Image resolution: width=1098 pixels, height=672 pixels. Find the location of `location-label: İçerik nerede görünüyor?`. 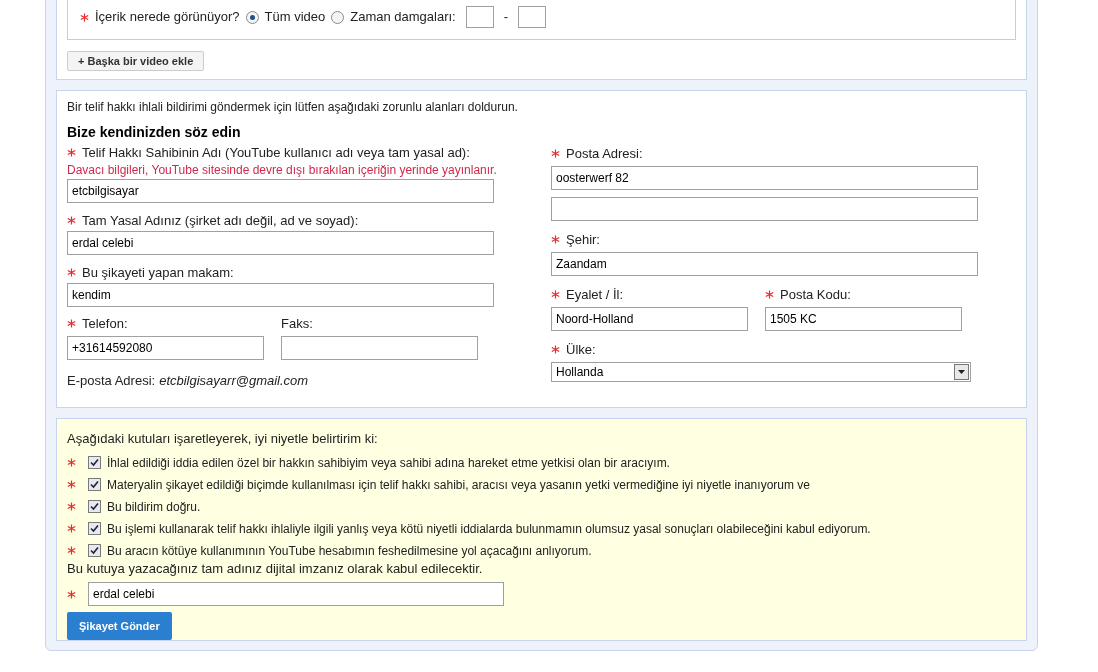

location-label: İçerik nerede görünüyor? is located at coordinates (167, 17).